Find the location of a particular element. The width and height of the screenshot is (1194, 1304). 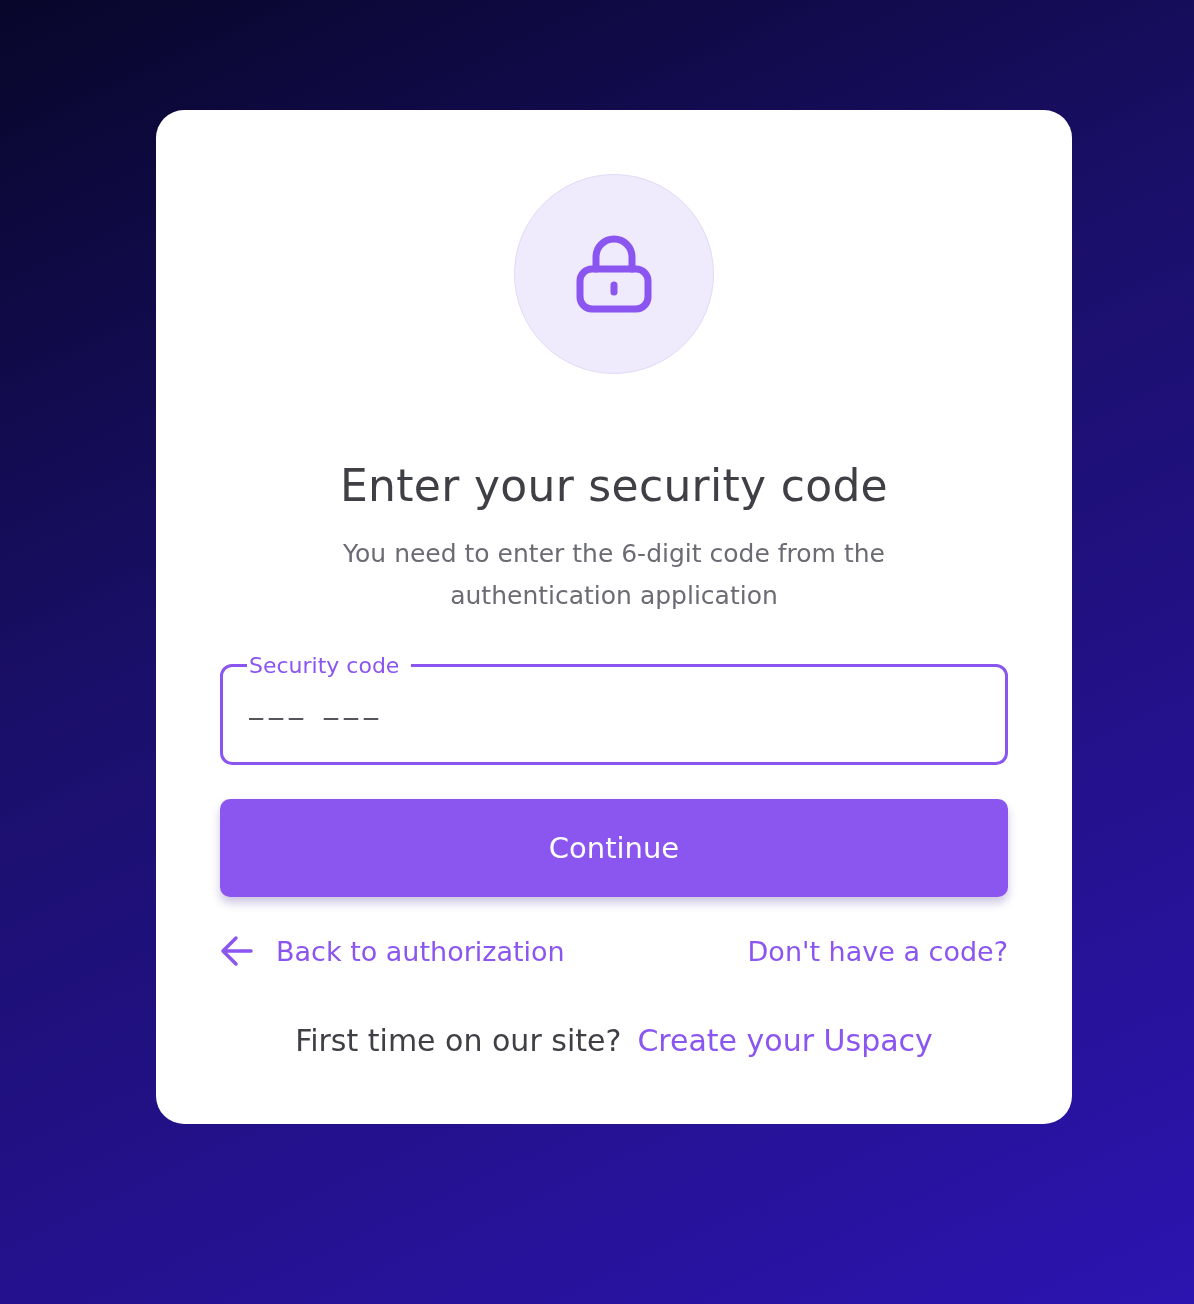

no-code-link: Don't have a code? is located at coordinates (877, 951).